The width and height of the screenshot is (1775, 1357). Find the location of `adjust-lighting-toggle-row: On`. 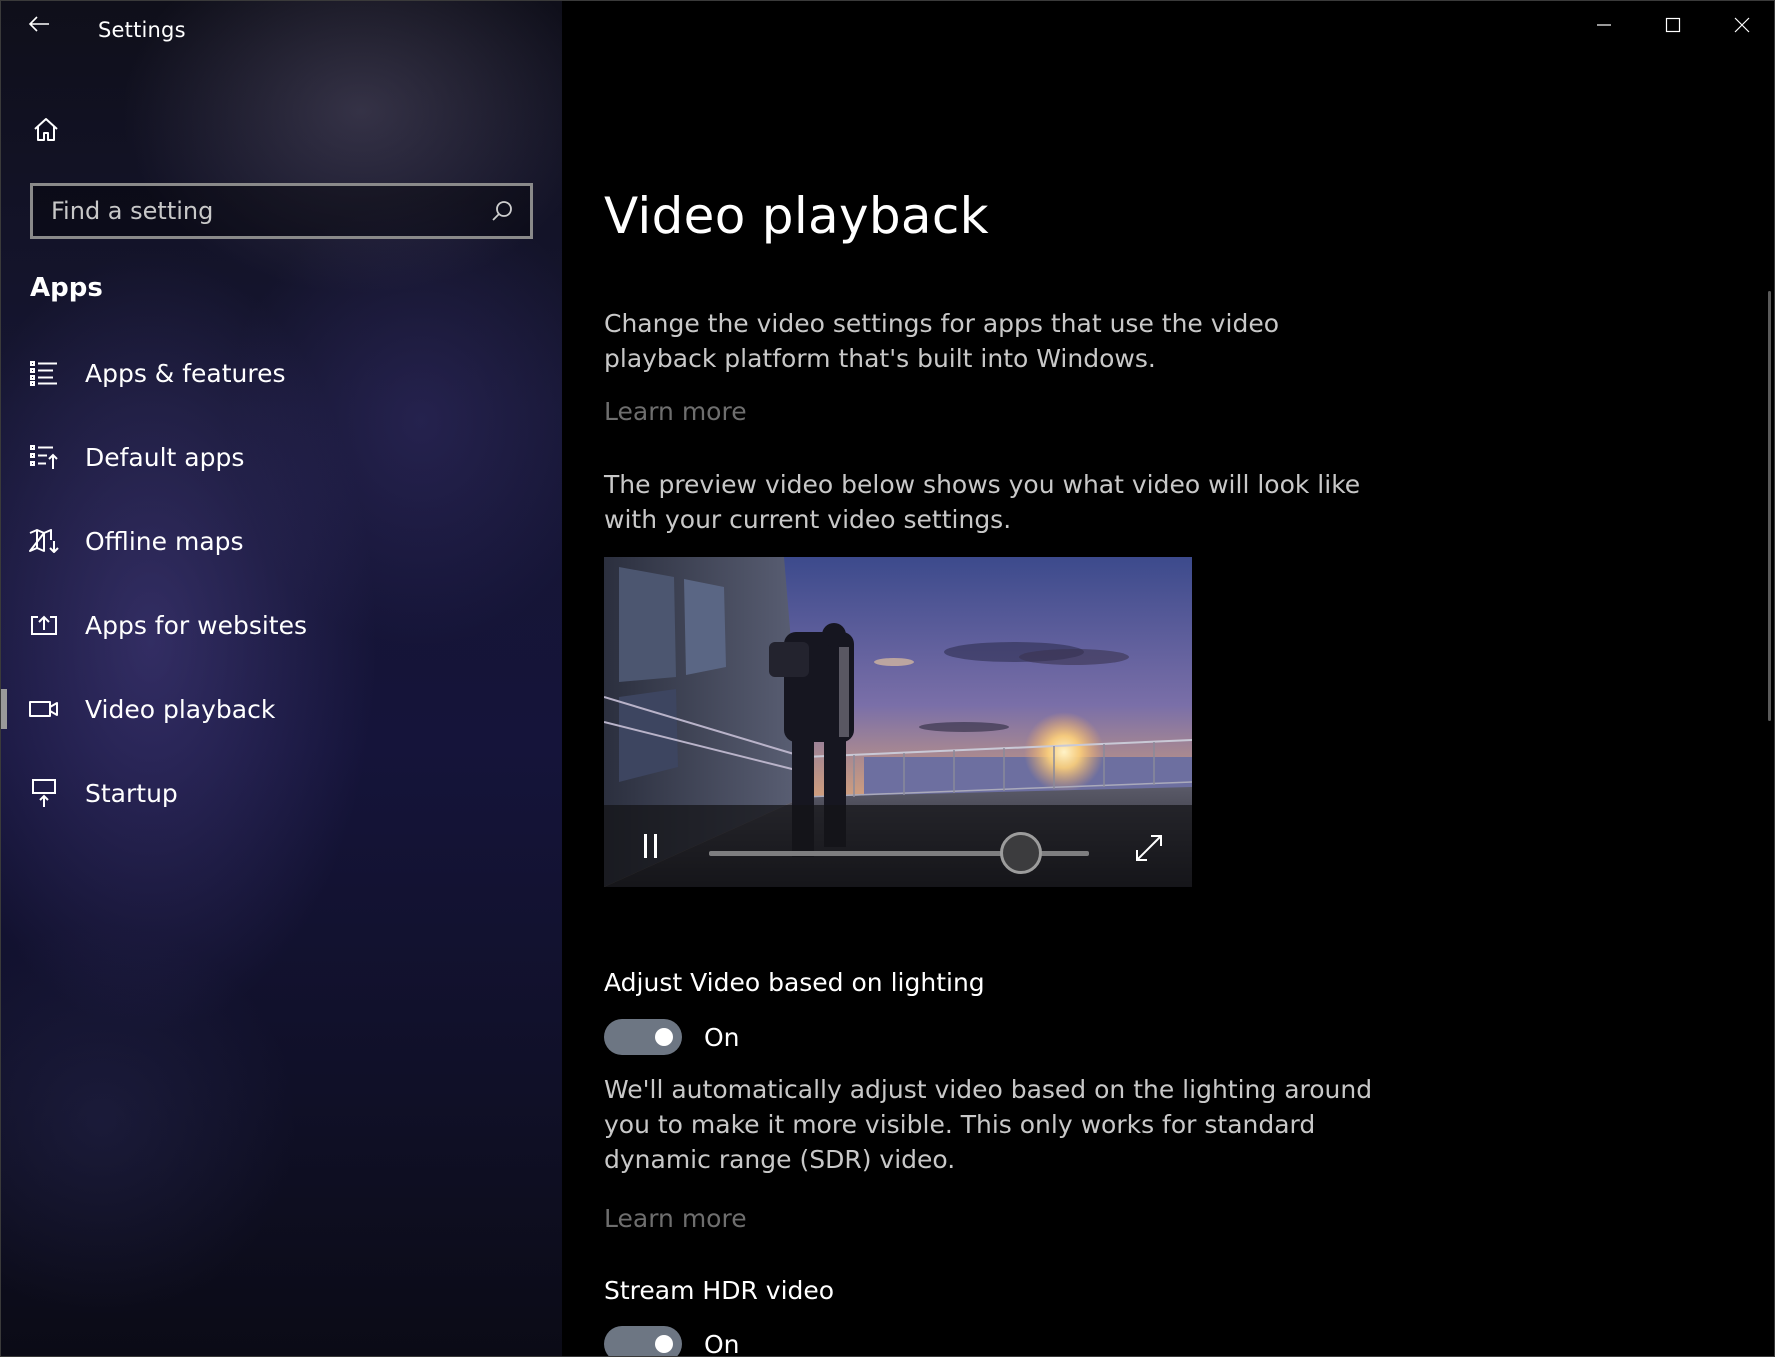

adjust-lighting-toggle-row: On is located at coordinates (672, 1037).